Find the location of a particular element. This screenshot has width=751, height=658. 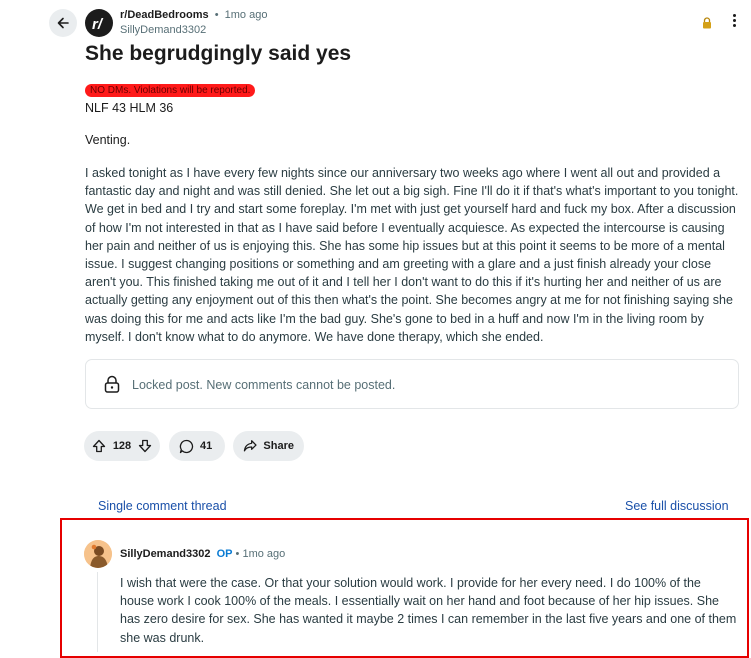

comment-author: SillyDemand3302 is located at coordinates (165, 554).